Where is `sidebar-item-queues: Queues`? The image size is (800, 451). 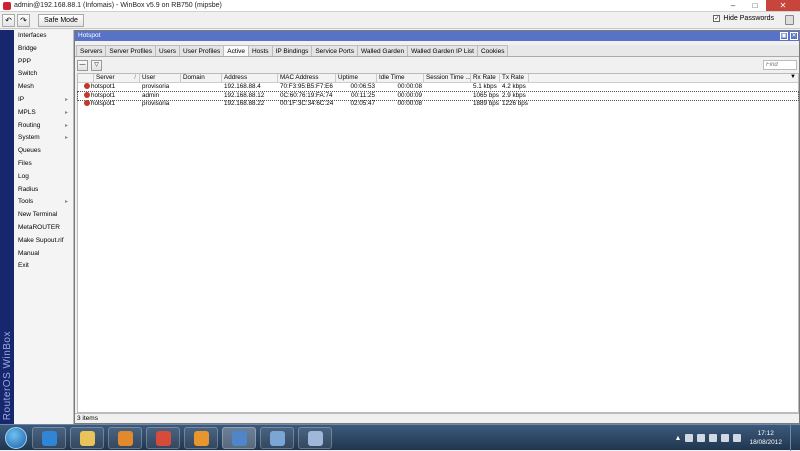
sidebar-item-queues: Queues is located at coordinates (43, 151).